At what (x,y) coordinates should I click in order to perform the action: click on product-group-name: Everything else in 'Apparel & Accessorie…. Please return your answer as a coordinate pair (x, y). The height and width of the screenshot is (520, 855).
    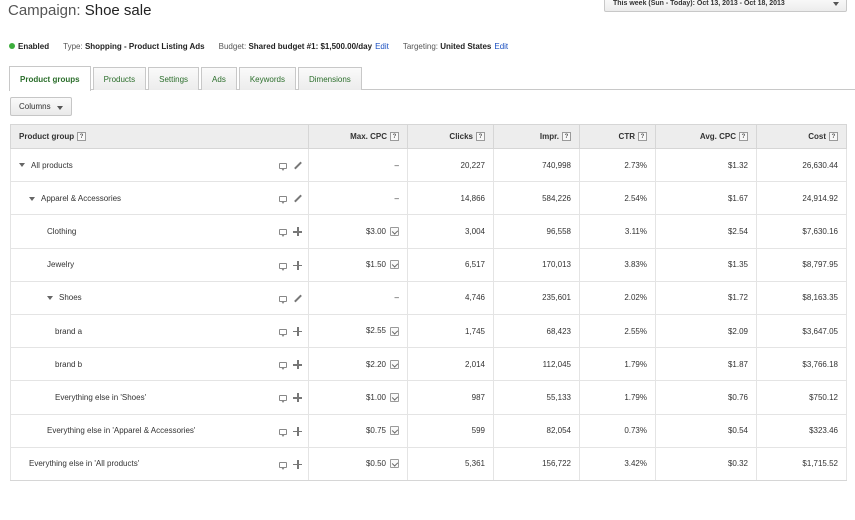
    Looking at the image, I should click on (121, 430).